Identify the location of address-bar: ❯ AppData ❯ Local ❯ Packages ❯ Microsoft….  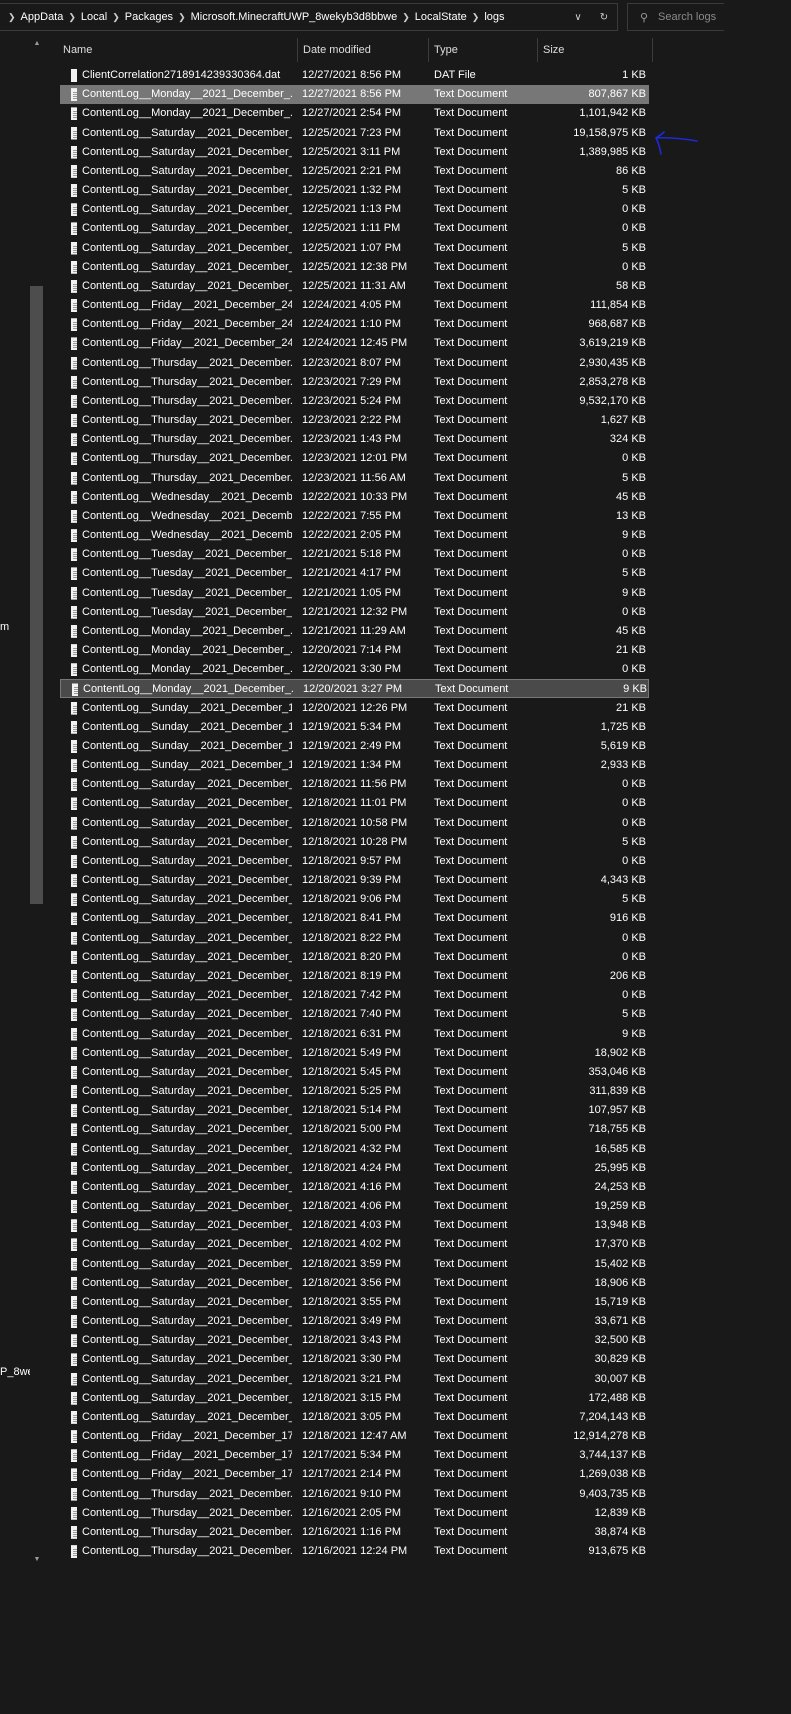
(309, 17).